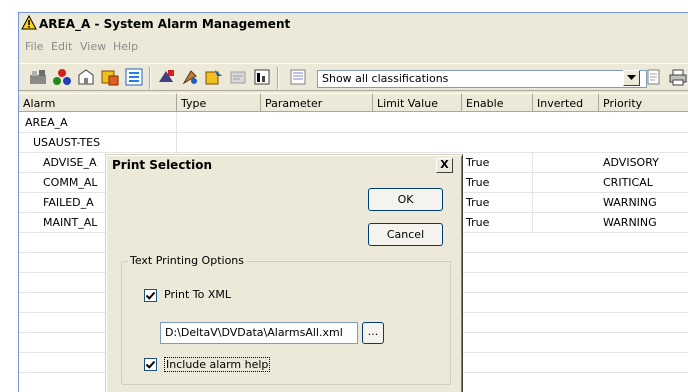 This screenshot has width=688, height=392. What do you see at coordinates (678, 77) in the screenshot?
I see `print-icon` at bounding box center [678, 77].